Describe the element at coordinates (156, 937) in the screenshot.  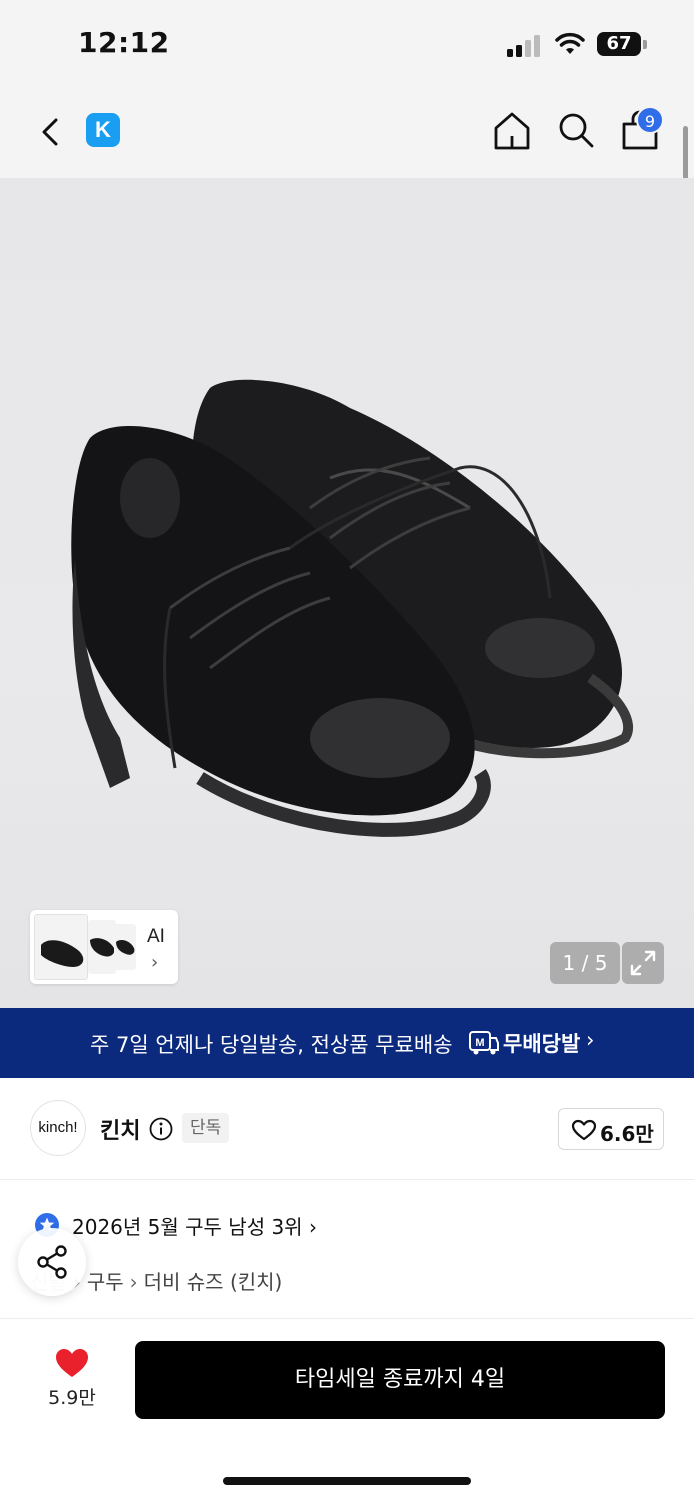
I see `ai-recommend-label: AI` at that location.